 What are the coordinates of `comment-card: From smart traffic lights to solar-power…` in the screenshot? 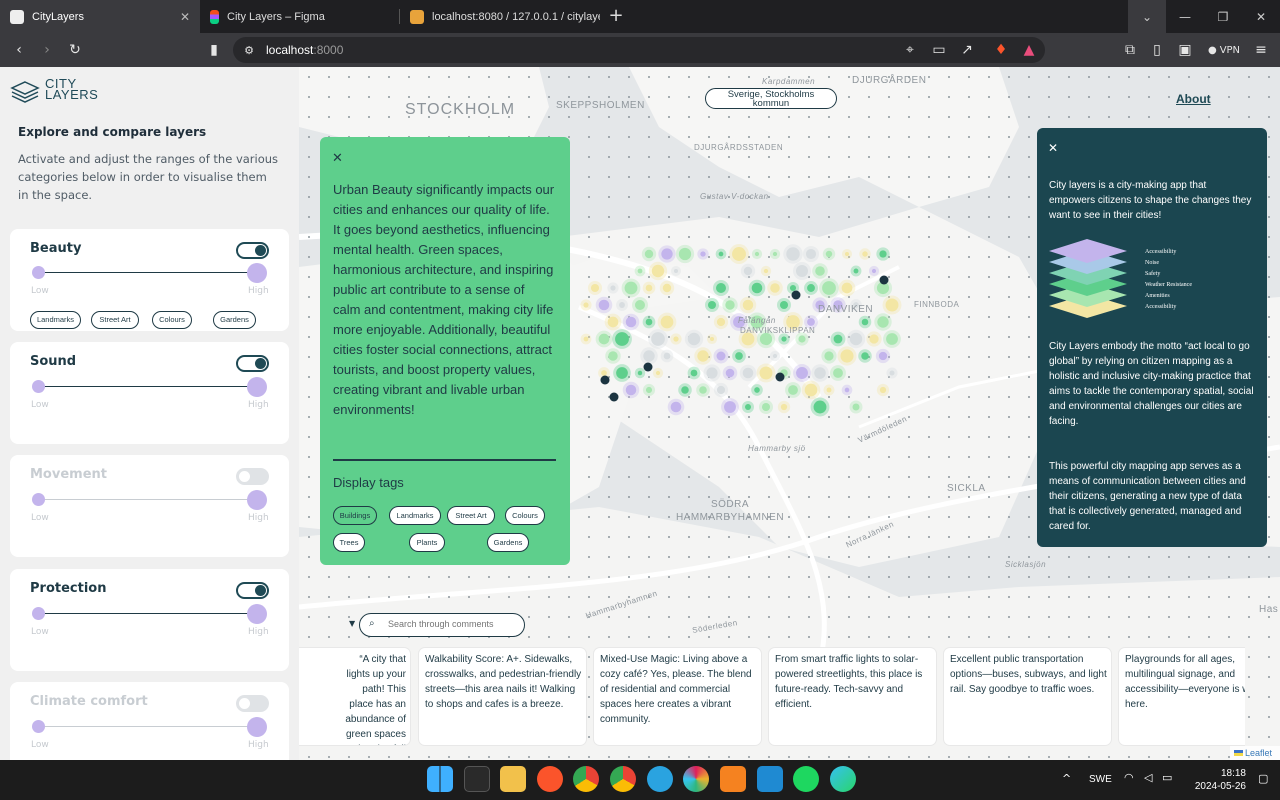 It's located at (852, 696).